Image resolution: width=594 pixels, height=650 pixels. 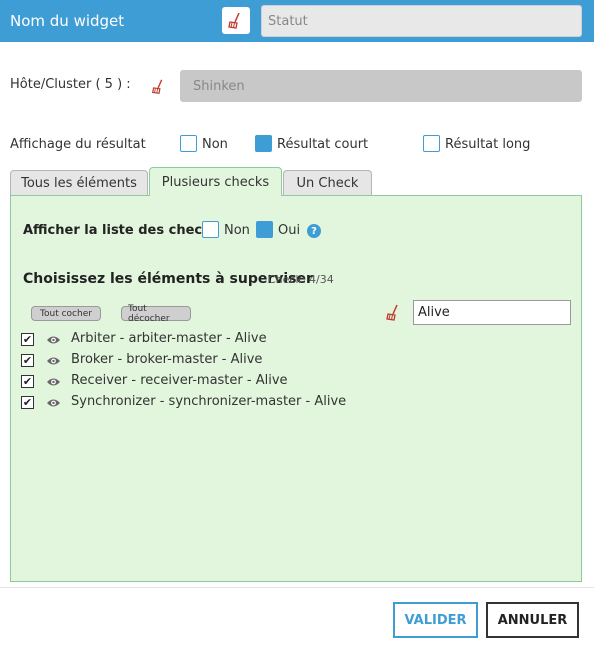 I want to click on display-short-result-label: Résultat court, so click(x=323, y=144).